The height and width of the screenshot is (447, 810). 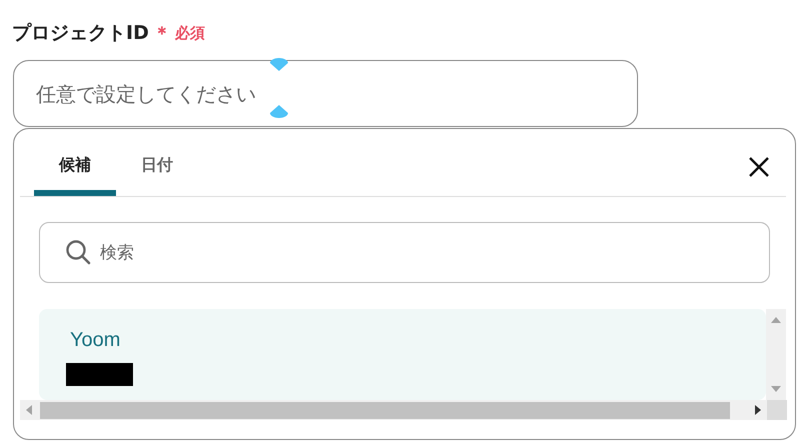 What do you see at coordinates (29, 410) in the screenshot?
I see `scroll-left-icon` at bounding box center [29, 410].